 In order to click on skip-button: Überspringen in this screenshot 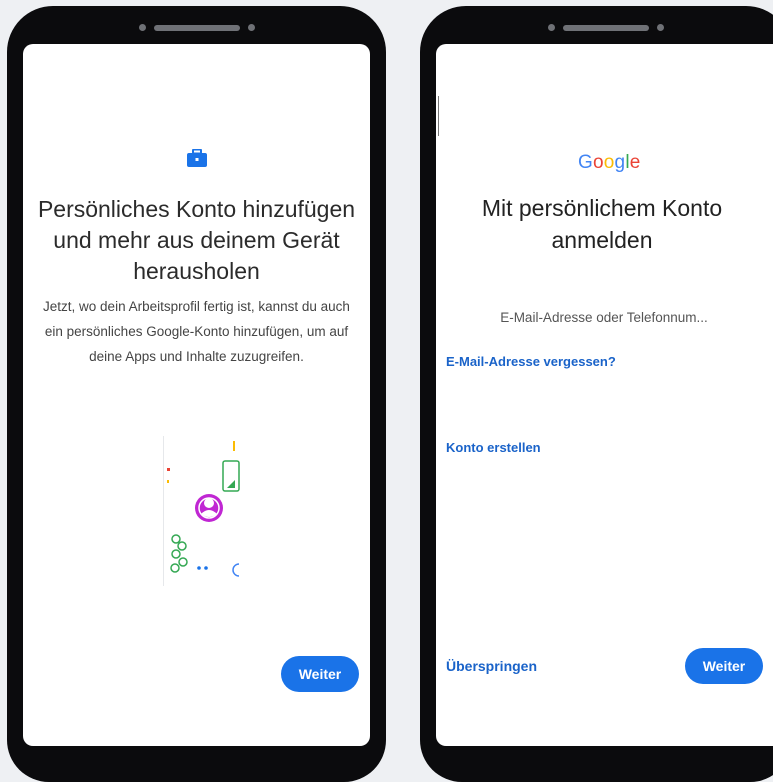, I will do `click(491, 666)`.